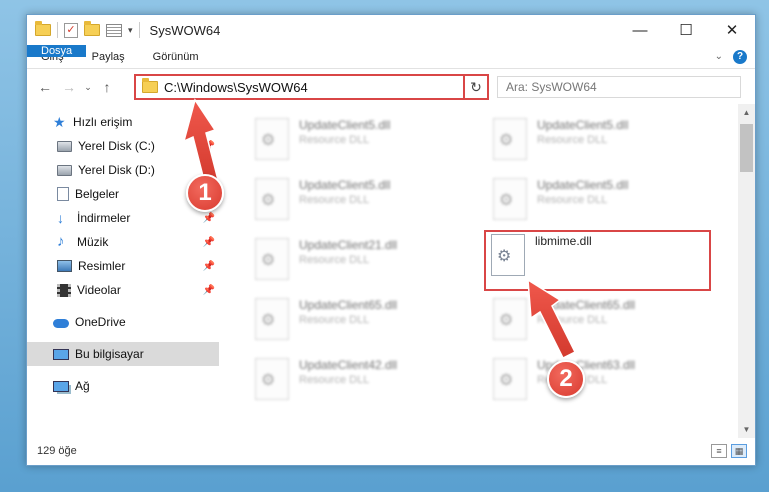 The width and height of the screenshot is (769, 492). What do you see at coordinates (71, 30) in the screenshot?
I see `properties-check-icon: ✓` at bounding box center [71, 30].